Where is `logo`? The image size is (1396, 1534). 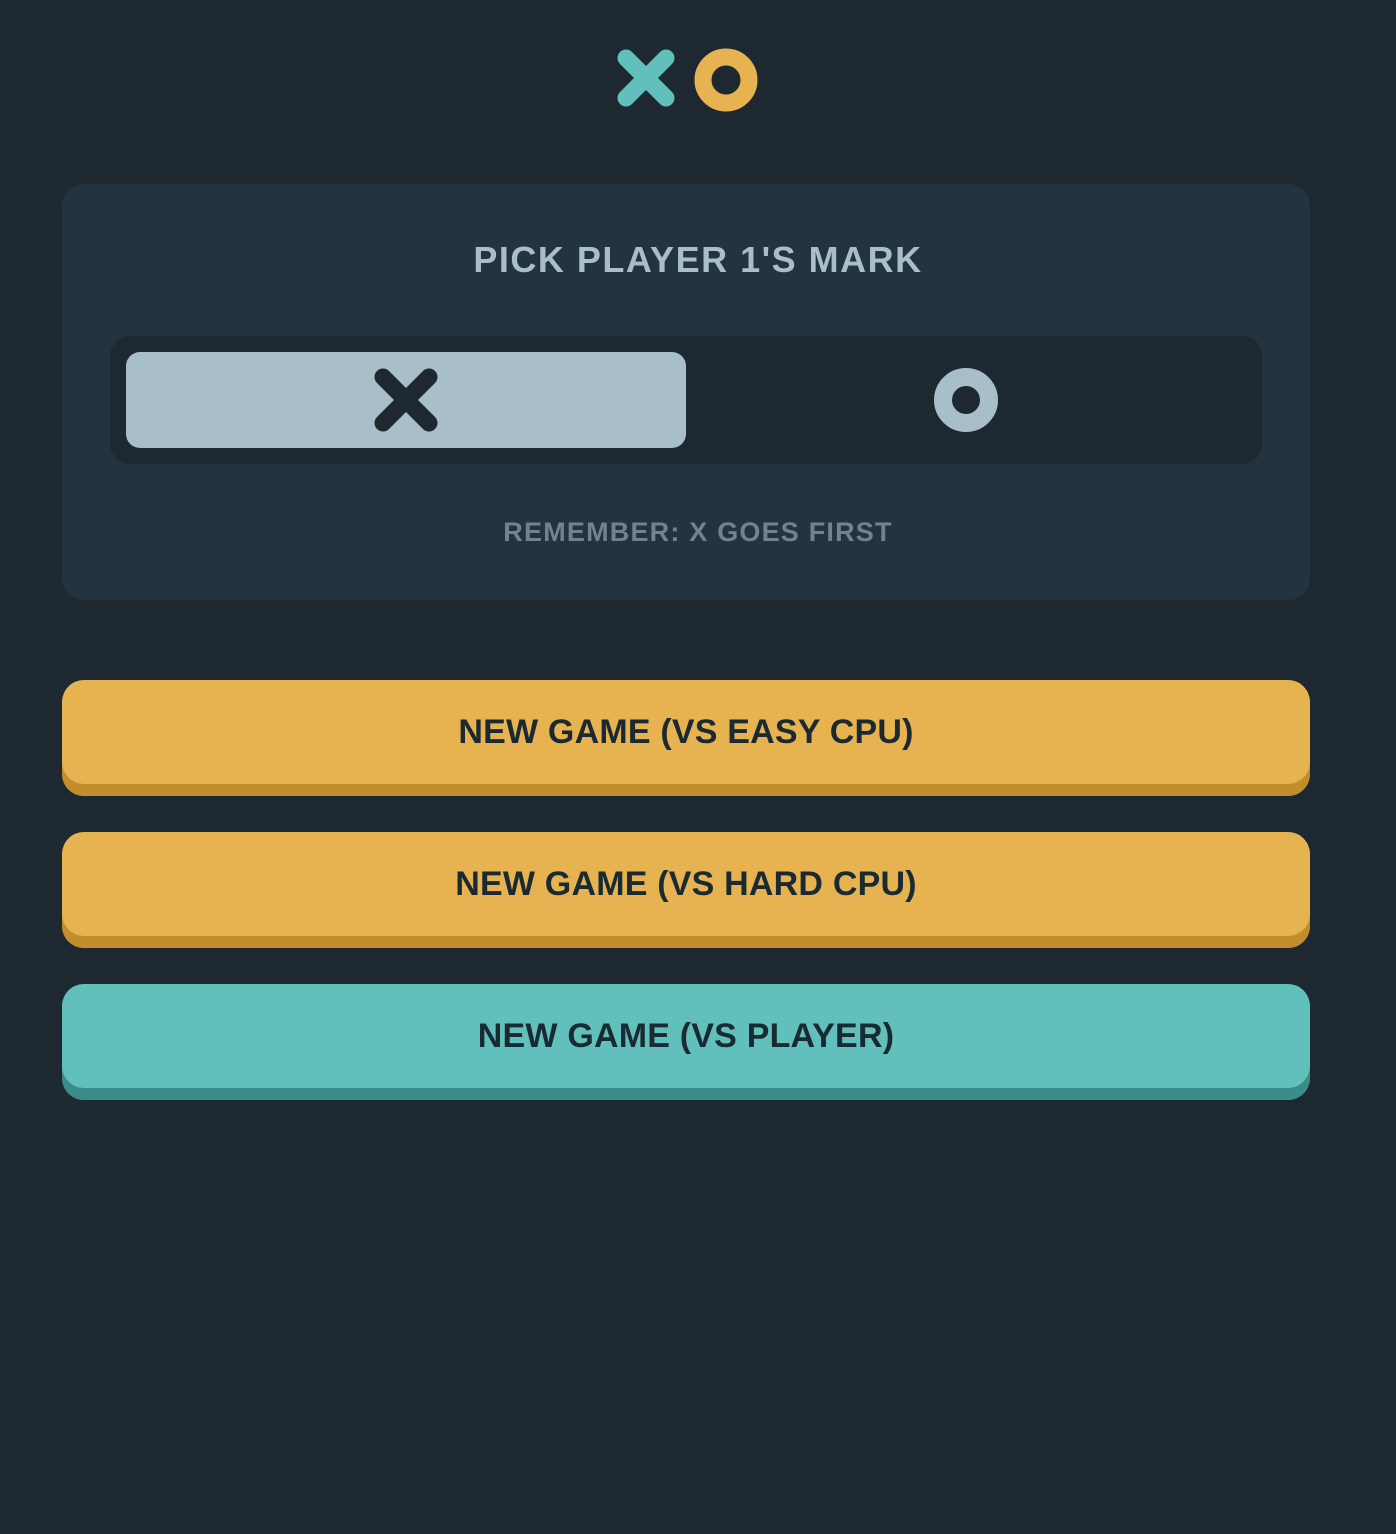 logo is located at coordinates (686, 80).